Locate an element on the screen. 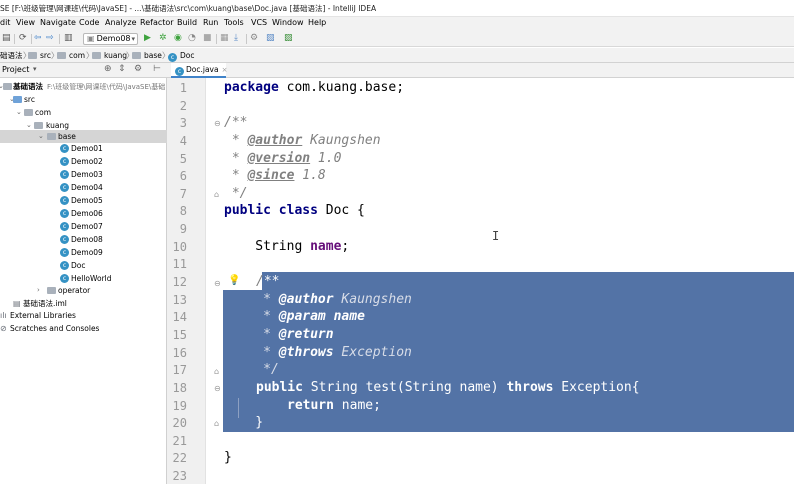  sdk-manager-icon: ▧ is located at coordinates (270, 38).